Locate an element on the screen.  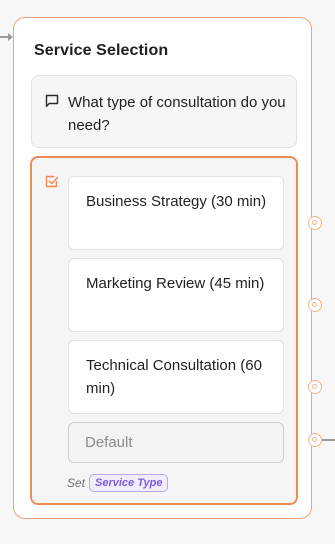
choice-option-label: Marketing Review (45 min) is located at coordinates (175, 283).